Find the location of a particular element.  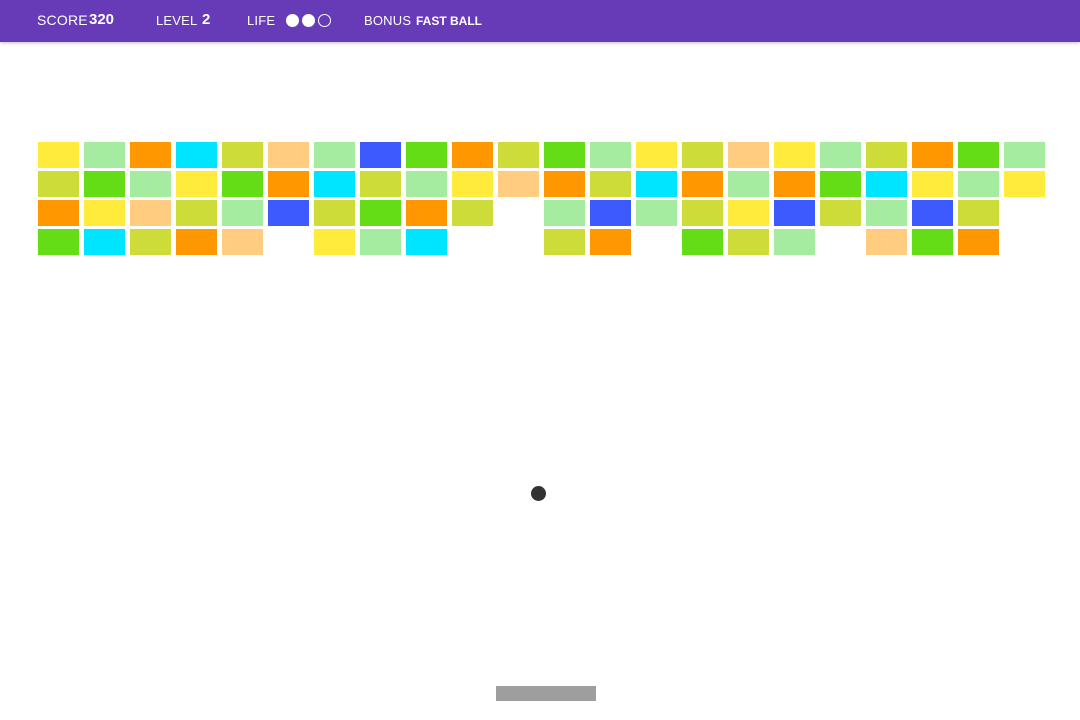

bonus-value: FAST BALL is located at coordinates (449, 21).